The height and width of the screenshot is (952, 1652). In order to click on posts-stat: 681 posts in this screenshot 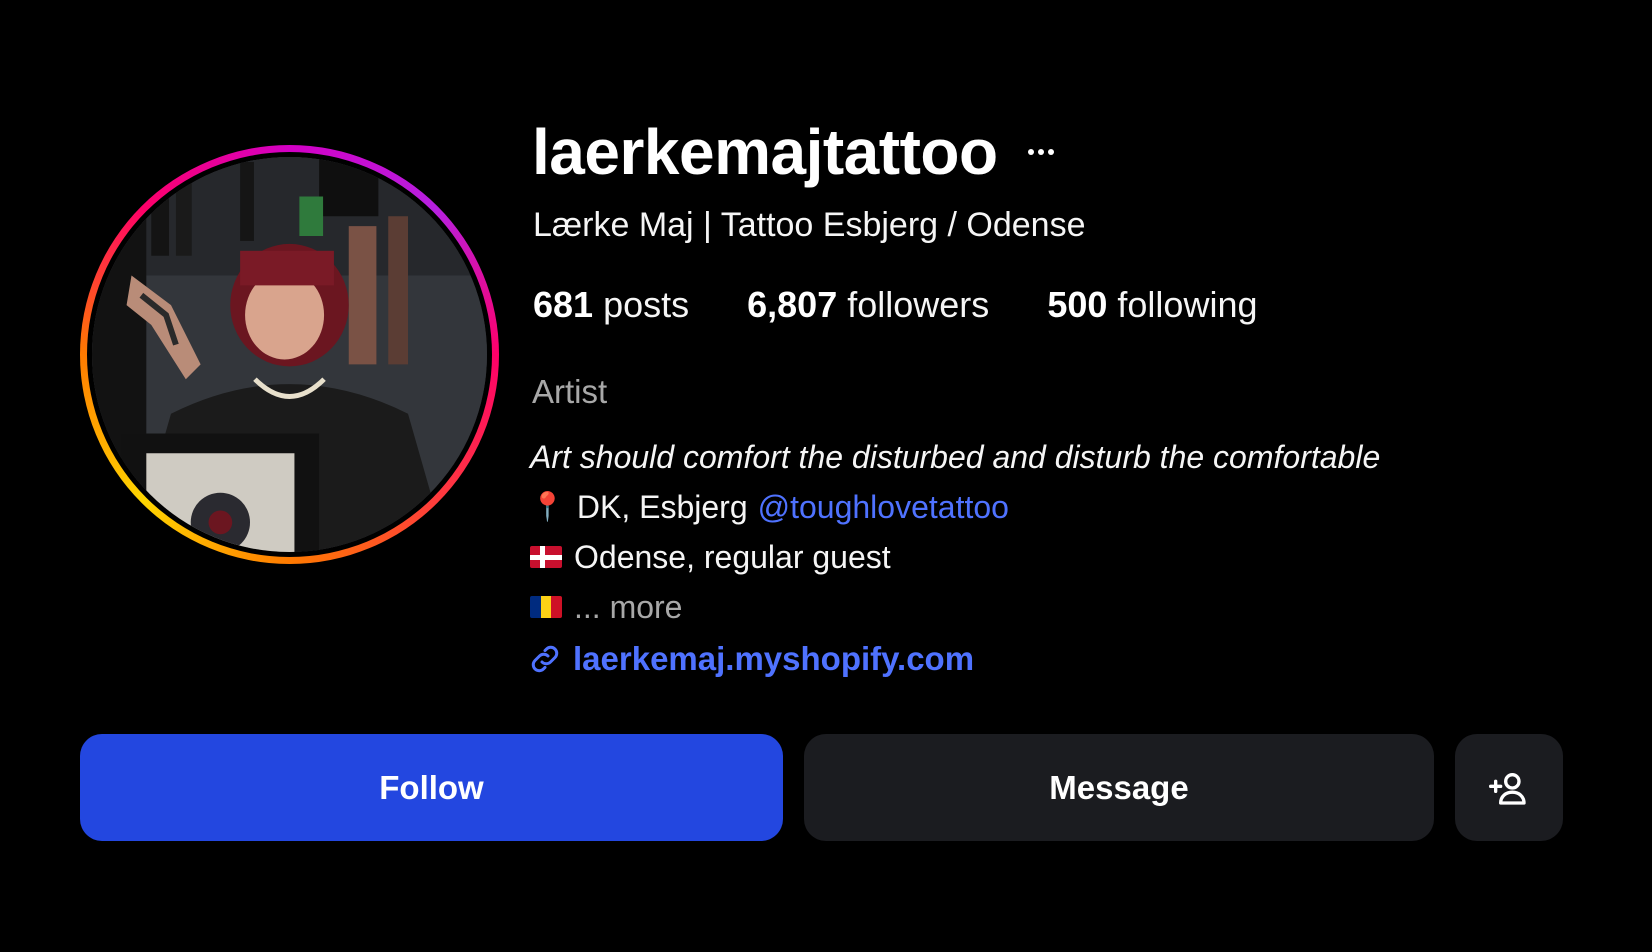, I will do `click(611, 305)`.